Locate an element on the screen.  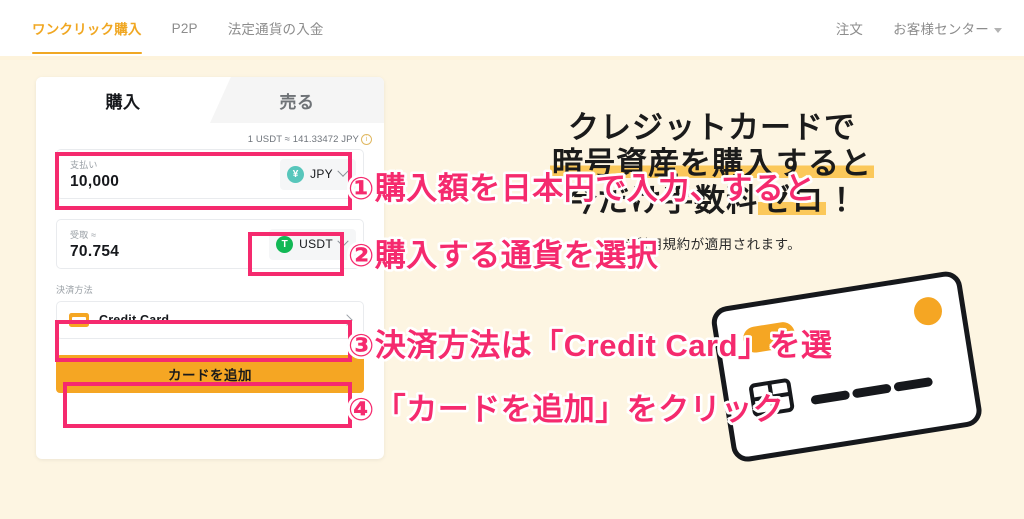
credit-card-icon is located at coordinates (79, 320).